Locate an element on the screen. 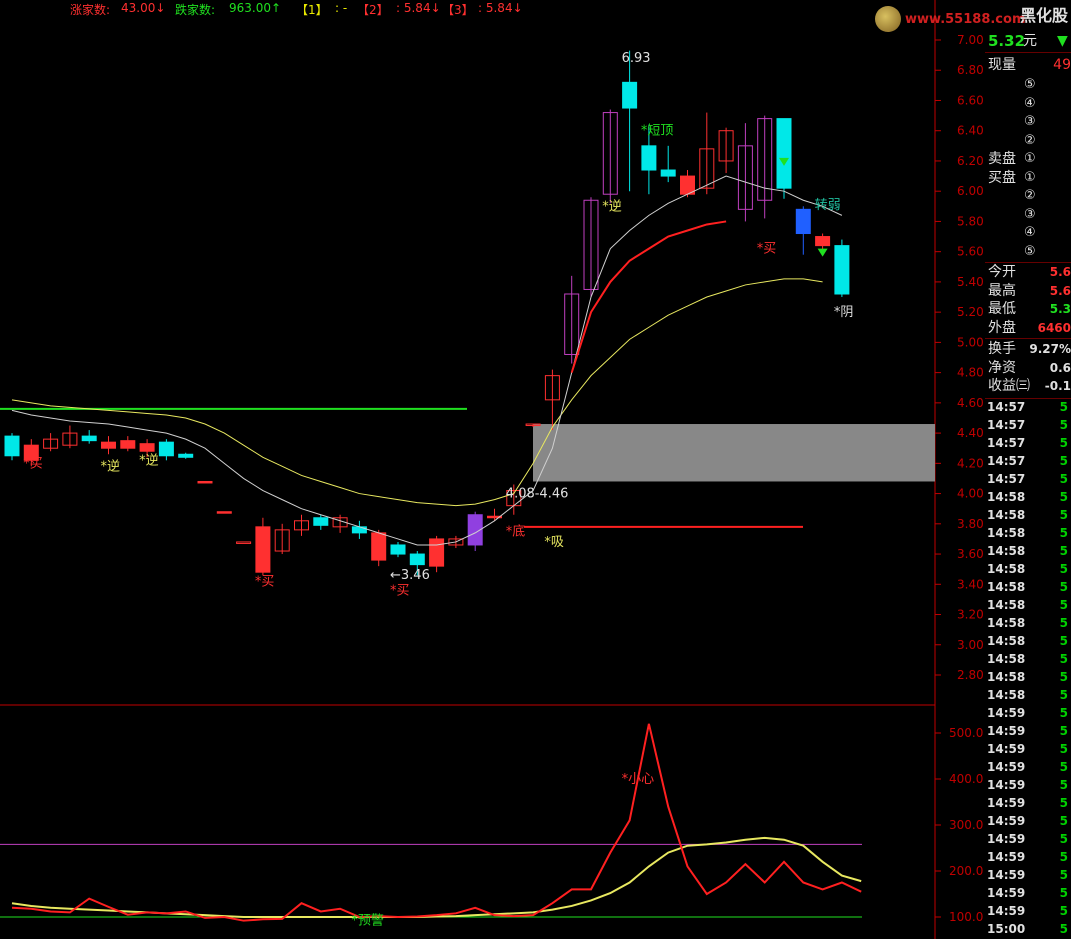  level-marker: ③ is located at coordinates (1030, 121).